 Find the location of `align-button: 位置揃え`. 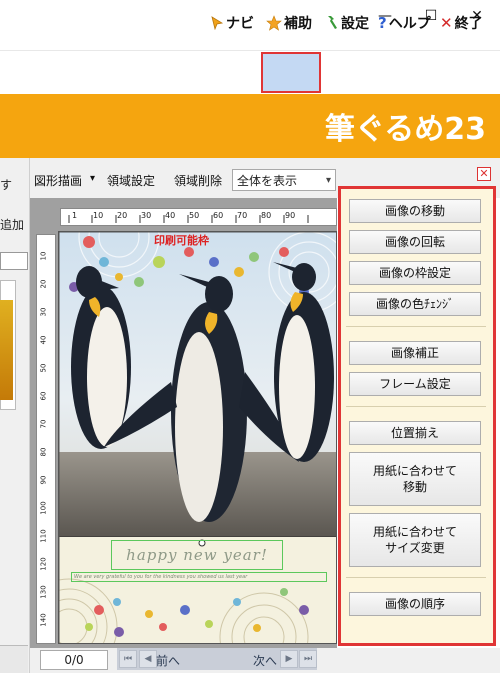

align-button: 位置揃え is located at coordinates (415, 433).